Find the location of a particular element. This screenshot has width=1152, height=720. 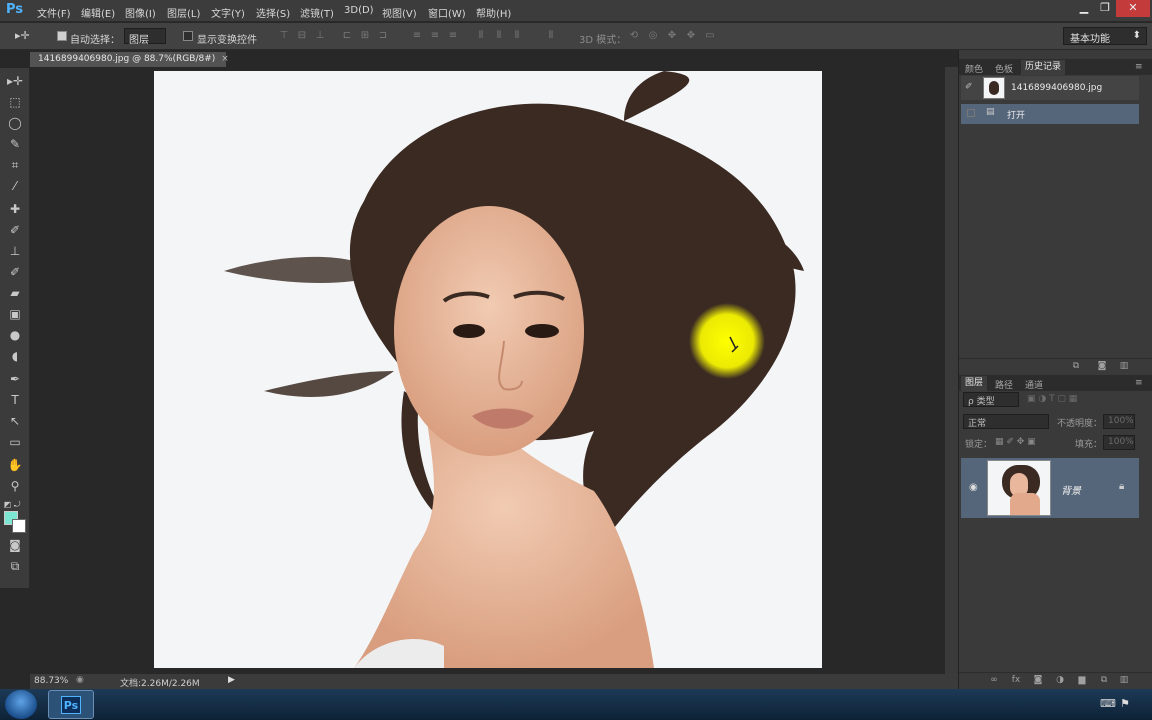

history-snapshot-row: ✐ 1416899406980.jpg is located at coordinates (1050, 88).